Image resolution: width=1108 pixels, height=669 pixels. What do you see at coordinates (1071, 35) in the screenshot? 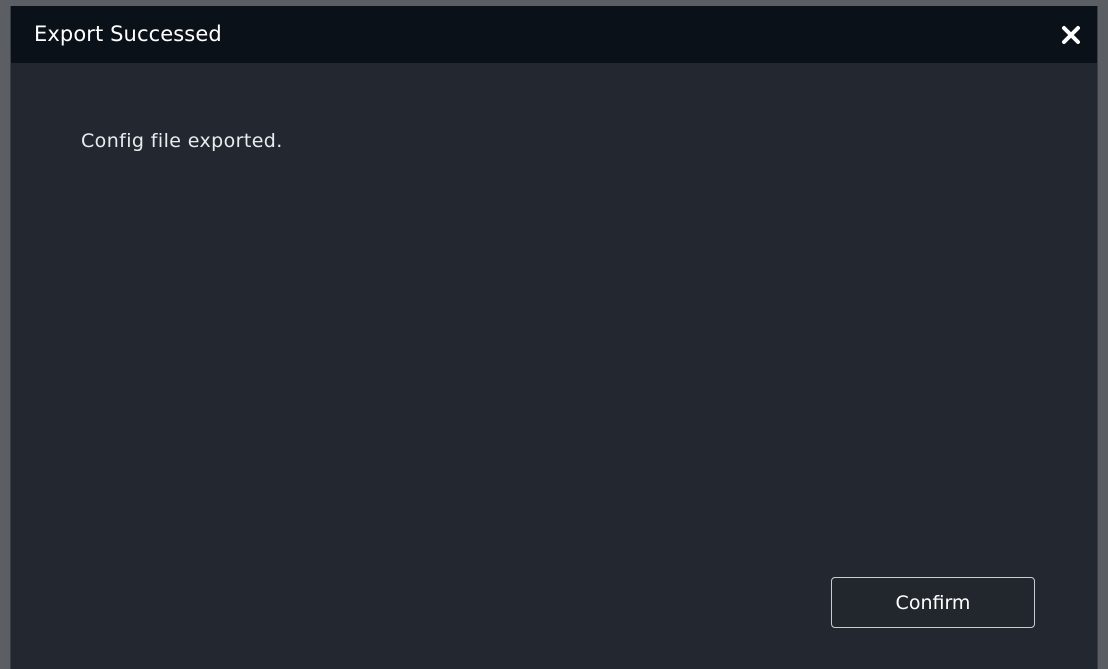
I see `close-icon` at bounding box center [1071, 35].